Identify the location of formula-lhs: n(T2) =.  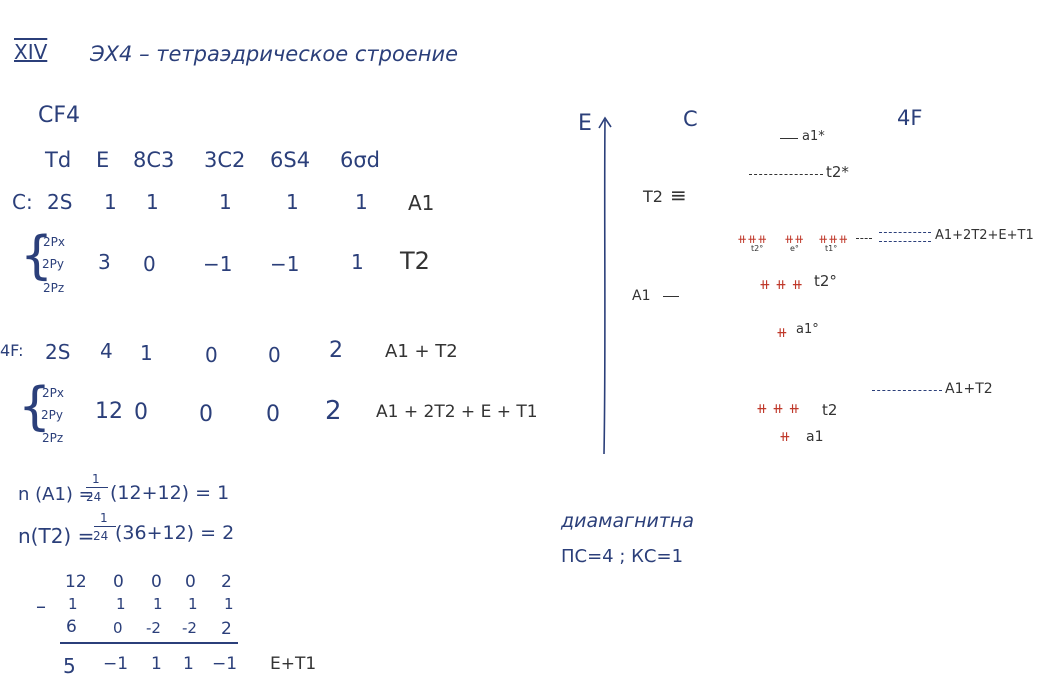
(56, 536).